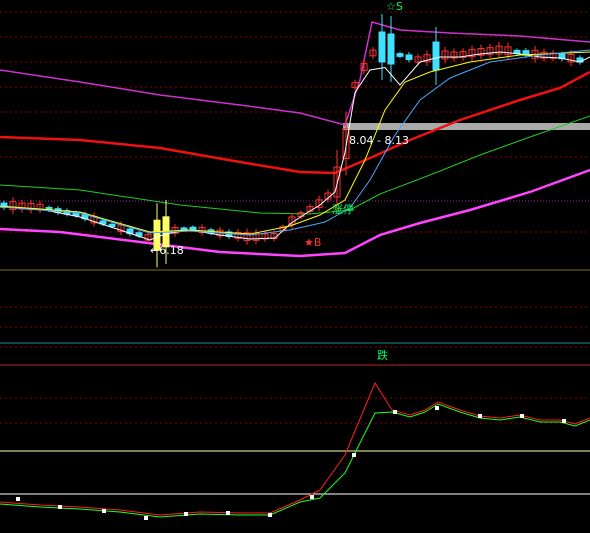 This screenshot has height=533, width=590. I want to click on low-price-label: ←6.18, so click(167, 250).